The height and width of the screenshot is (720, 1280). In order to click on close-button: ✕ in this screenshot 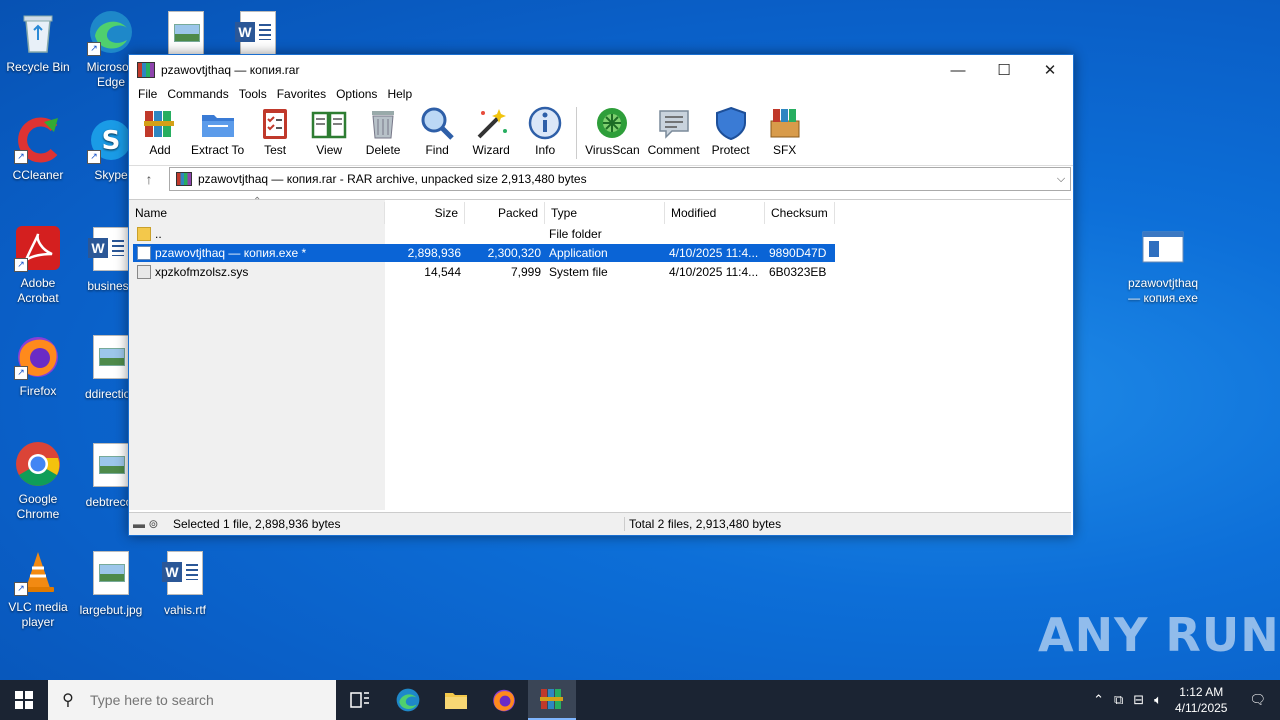, I will do `click(1050, 70)`.